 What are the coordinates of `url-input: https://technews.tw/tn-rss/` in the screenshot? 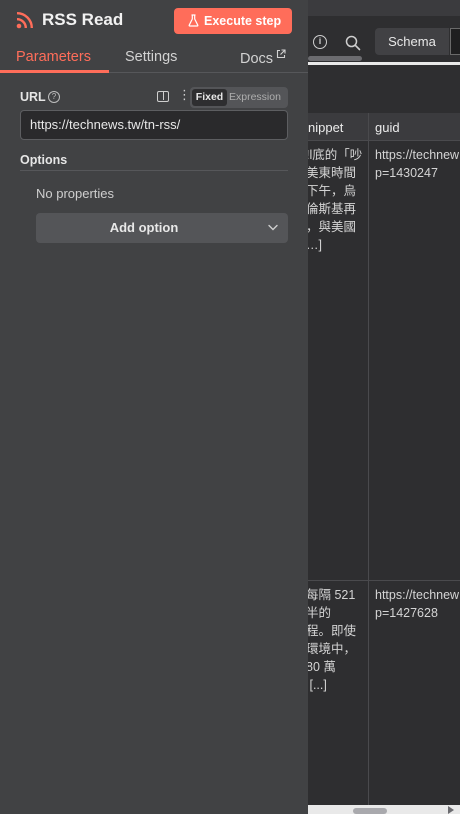 It's located at (154, 125).